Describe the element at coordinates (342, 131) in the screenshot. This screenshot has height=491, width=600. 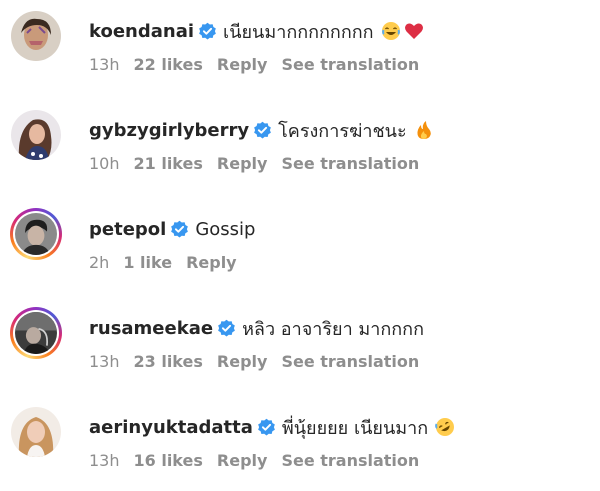
I see `comment-text: โครงการฆ่าชนะ` at that location.